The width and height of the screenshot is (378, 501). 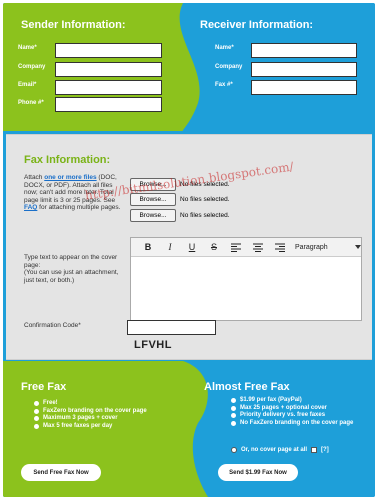 I want to click on align-right-icon, so click(x=280, y=247).